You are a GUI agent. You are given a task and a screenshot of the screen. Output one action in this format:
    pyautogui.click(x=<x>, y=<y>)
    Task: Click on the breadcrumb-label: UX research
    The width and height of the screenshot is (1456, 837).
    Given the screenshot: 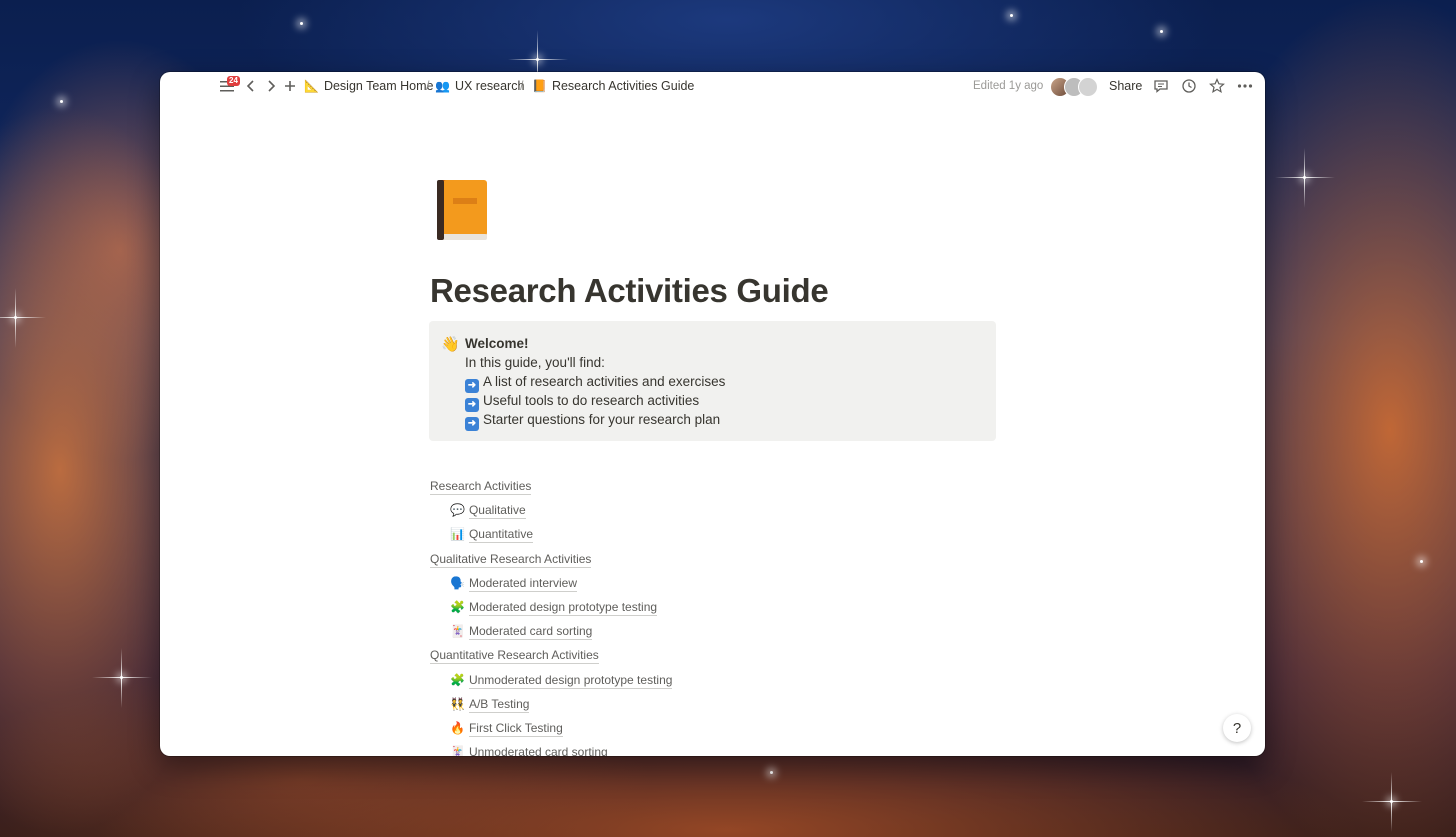 What is the action you would take?
    pyautogui.click(x=489, y=86)
    